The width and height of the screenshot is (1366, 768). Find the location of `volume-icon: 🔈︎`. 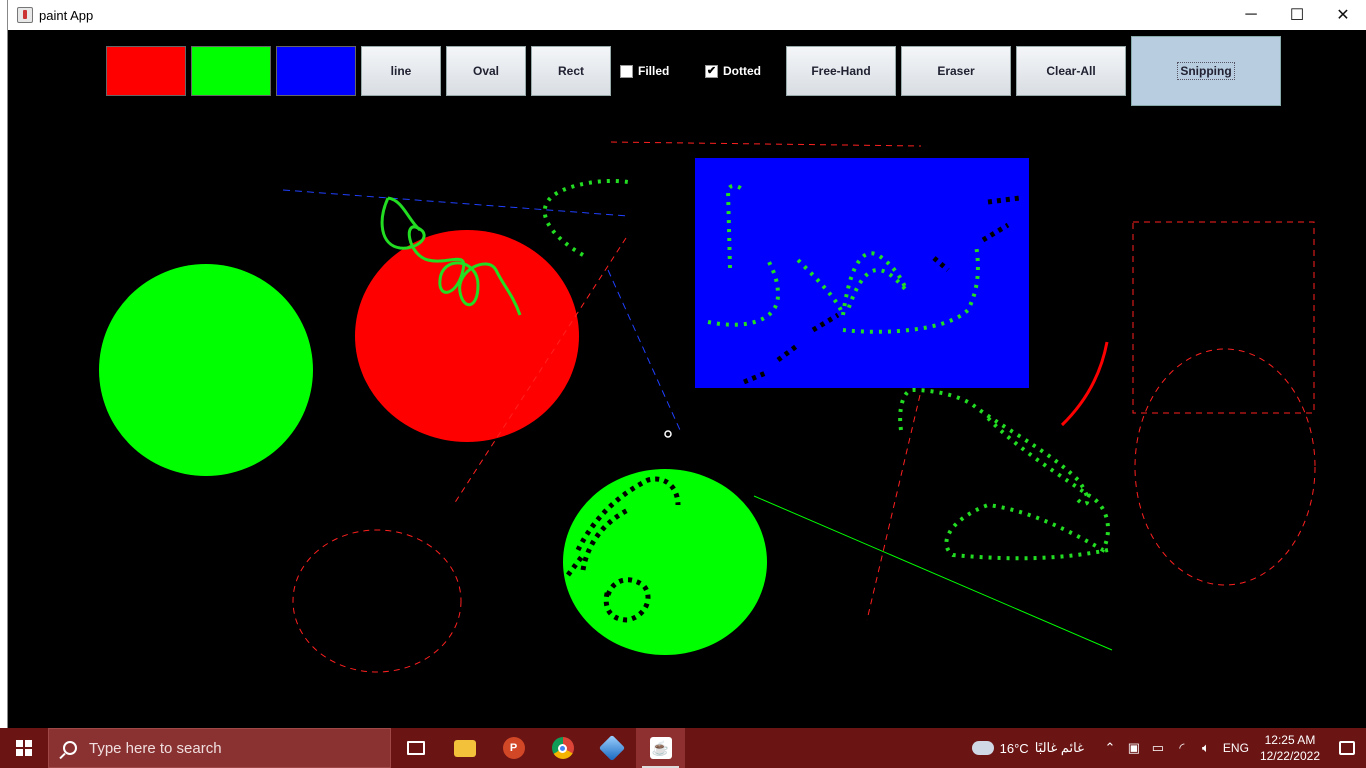

volume-icon: 🔈︎ is located at coordinates (1206, 748).